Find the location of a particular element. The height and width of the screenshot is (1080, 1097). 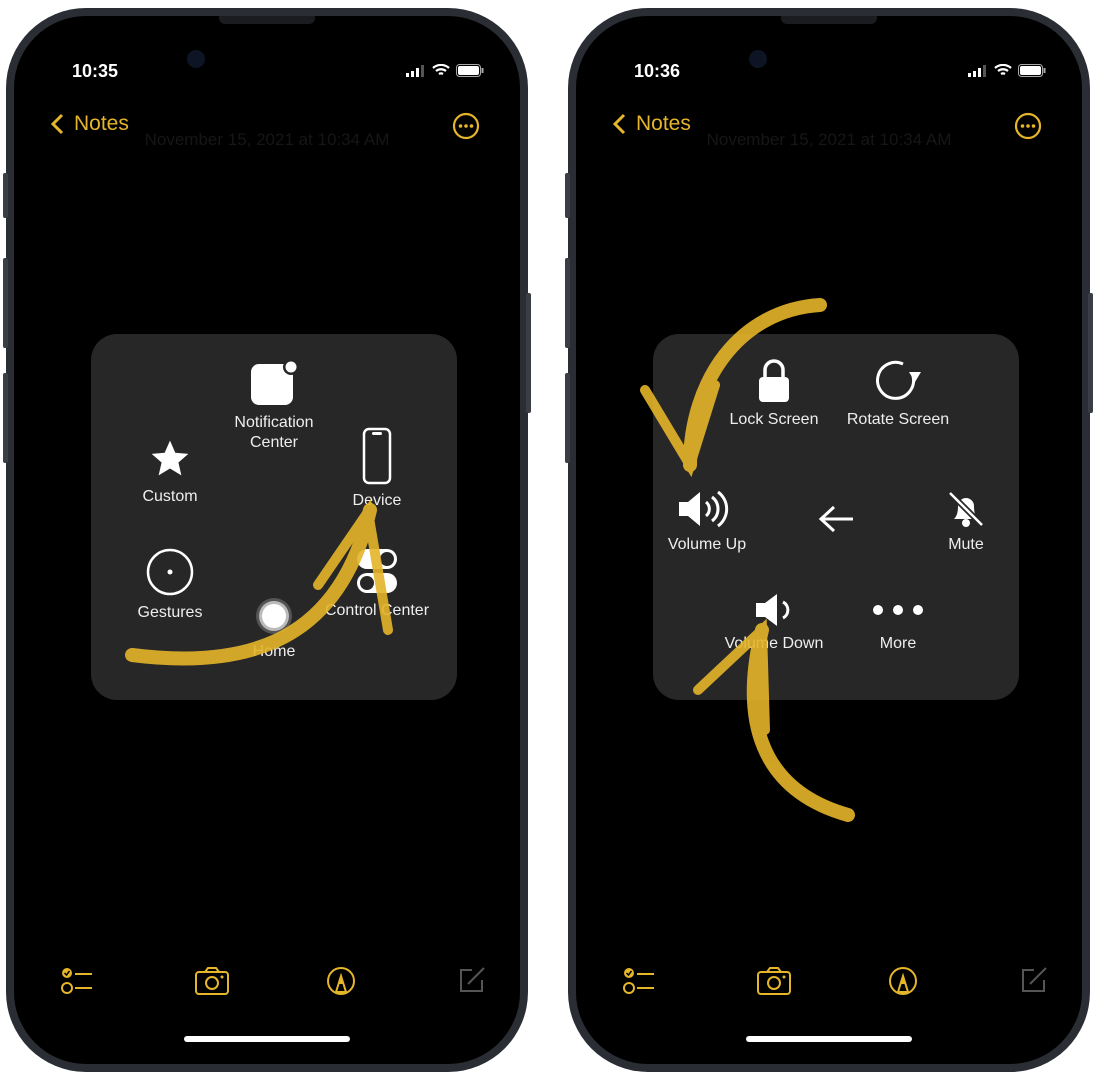

menu-item-device: Device is located at coordinates (377, 469).